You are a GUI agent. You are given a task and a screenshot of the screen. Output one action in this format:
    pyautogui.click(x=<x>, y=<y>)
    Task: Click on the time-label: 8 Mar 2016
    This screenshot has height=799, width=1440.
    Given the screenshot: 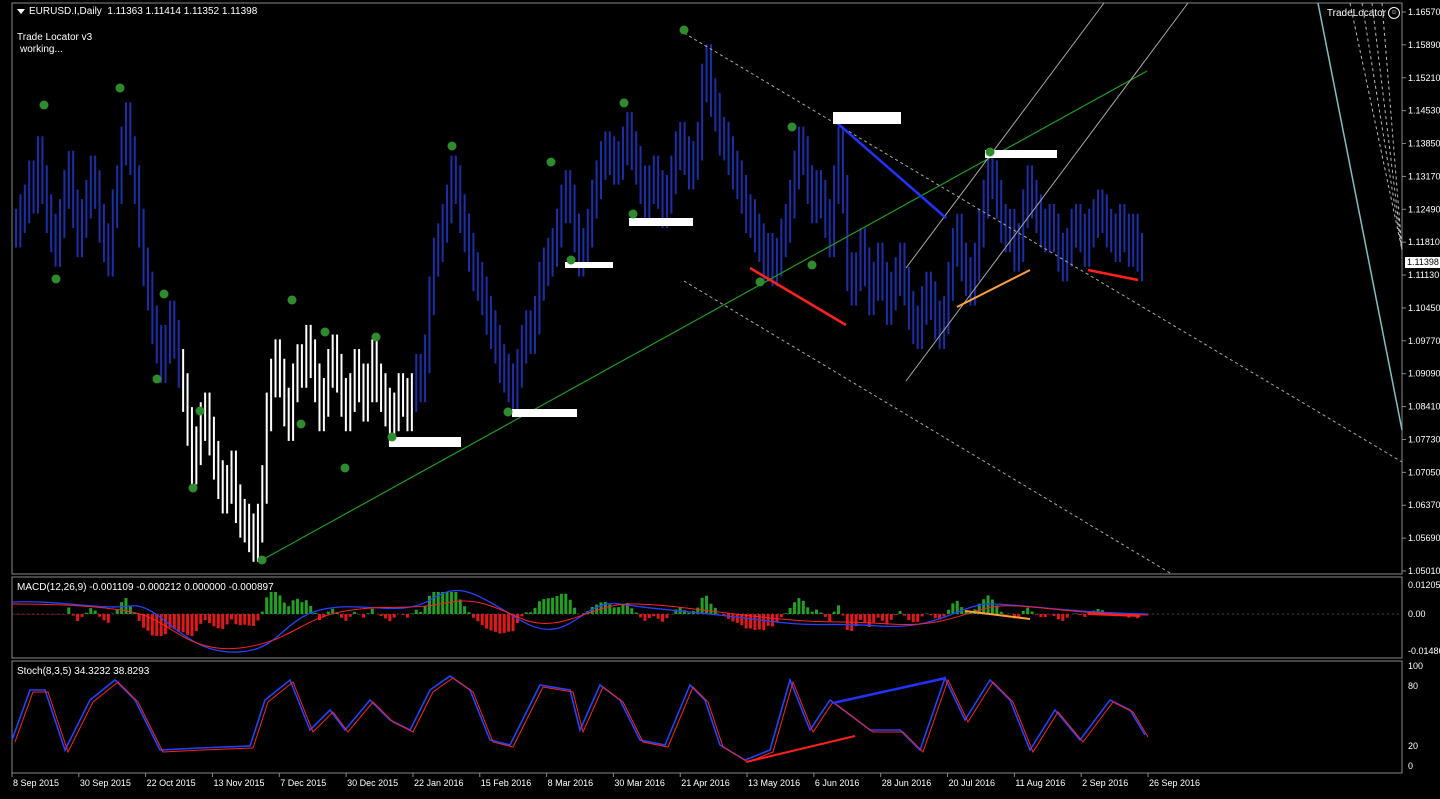 What is the action you would take?
    pyautogui.click(x=571, y=783)
    